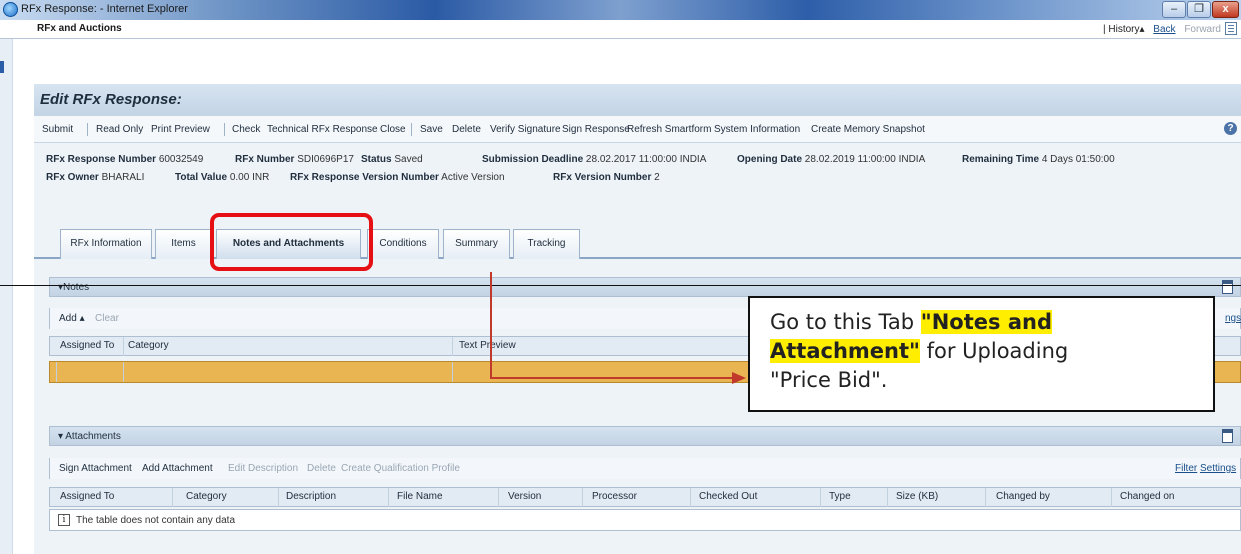 Image resolution: width=1241 pixels, height=554 pixels. What do you see at coordinates (95, 468) in the screenshot?
I see `sign-attachment-button: Sign Attachment` at bounding box center [95, 468].